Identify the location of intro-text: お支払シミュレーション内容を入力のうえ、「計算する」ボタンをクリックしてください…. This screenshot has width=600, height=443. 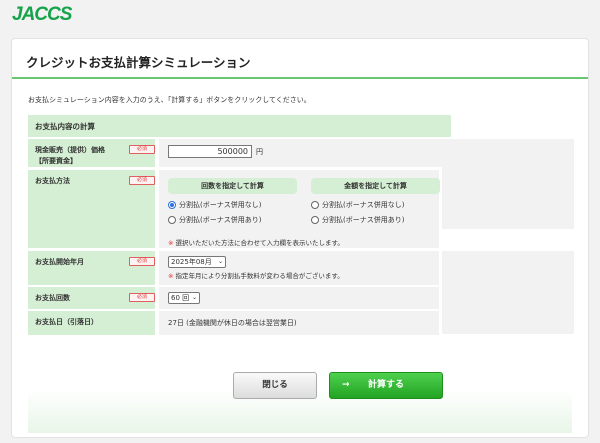
(169, 100).